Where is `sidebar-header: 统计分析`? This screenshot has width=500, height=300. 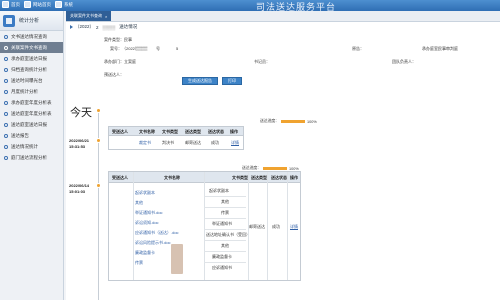
sidebar-header: 统计分析 is located at coordinates (31, 21).